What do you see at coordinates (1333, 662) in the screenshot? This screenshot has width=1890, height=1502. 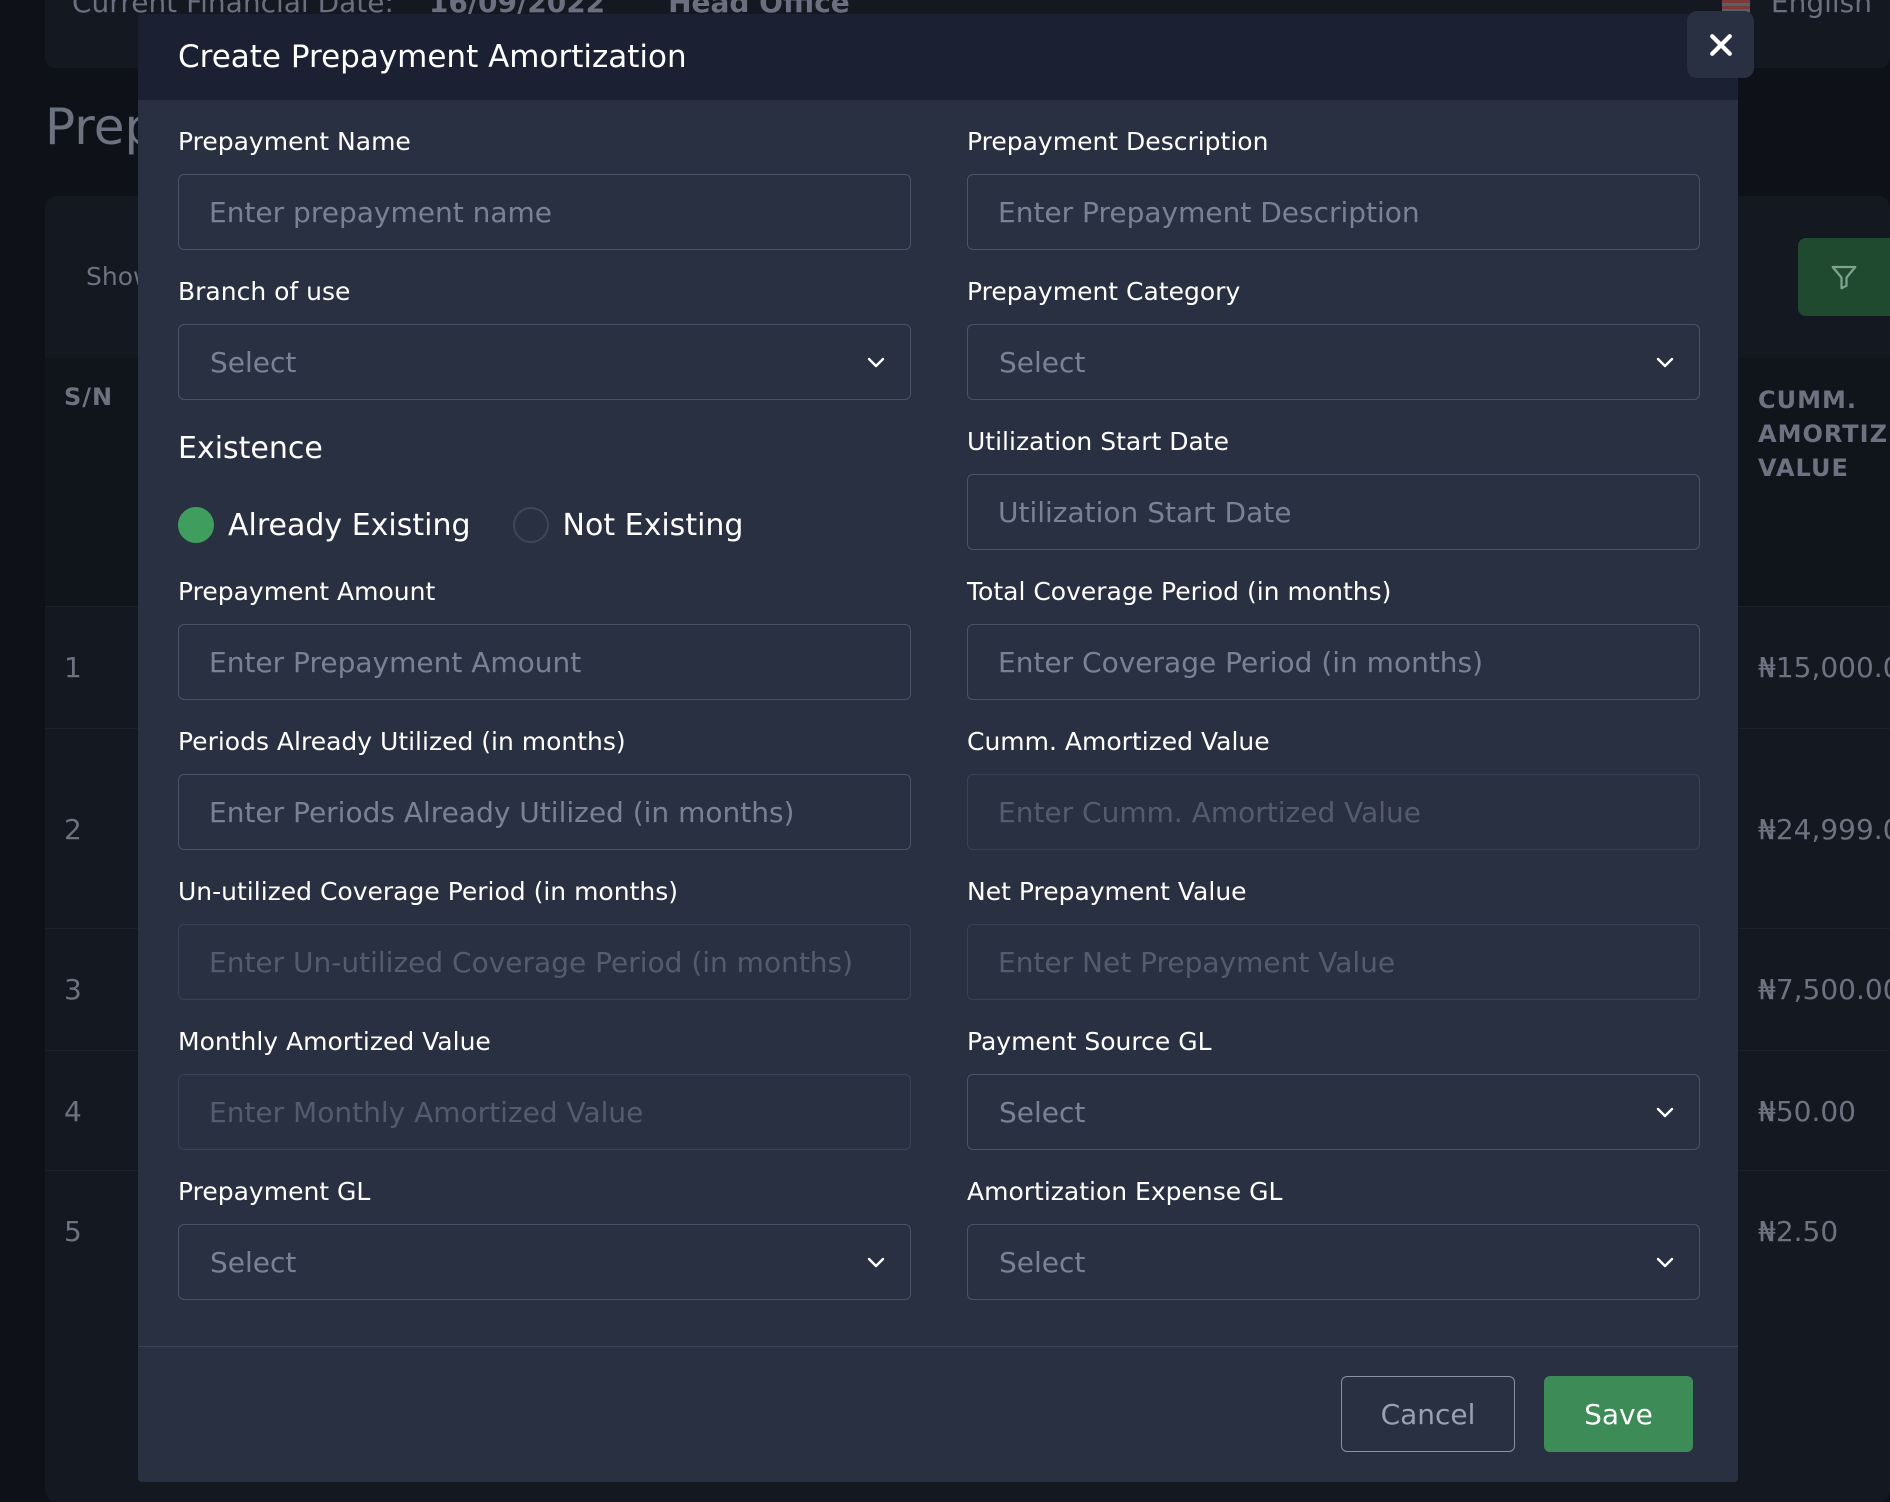 I see `total-coverage-input` at bounding box center [1333, 662].